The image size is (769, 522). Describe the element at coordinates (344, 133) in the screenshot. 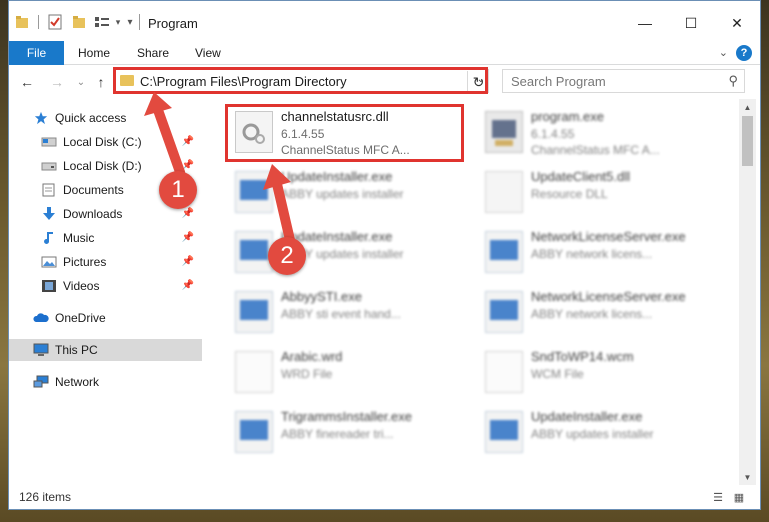

I see `file-highlight` at that location.